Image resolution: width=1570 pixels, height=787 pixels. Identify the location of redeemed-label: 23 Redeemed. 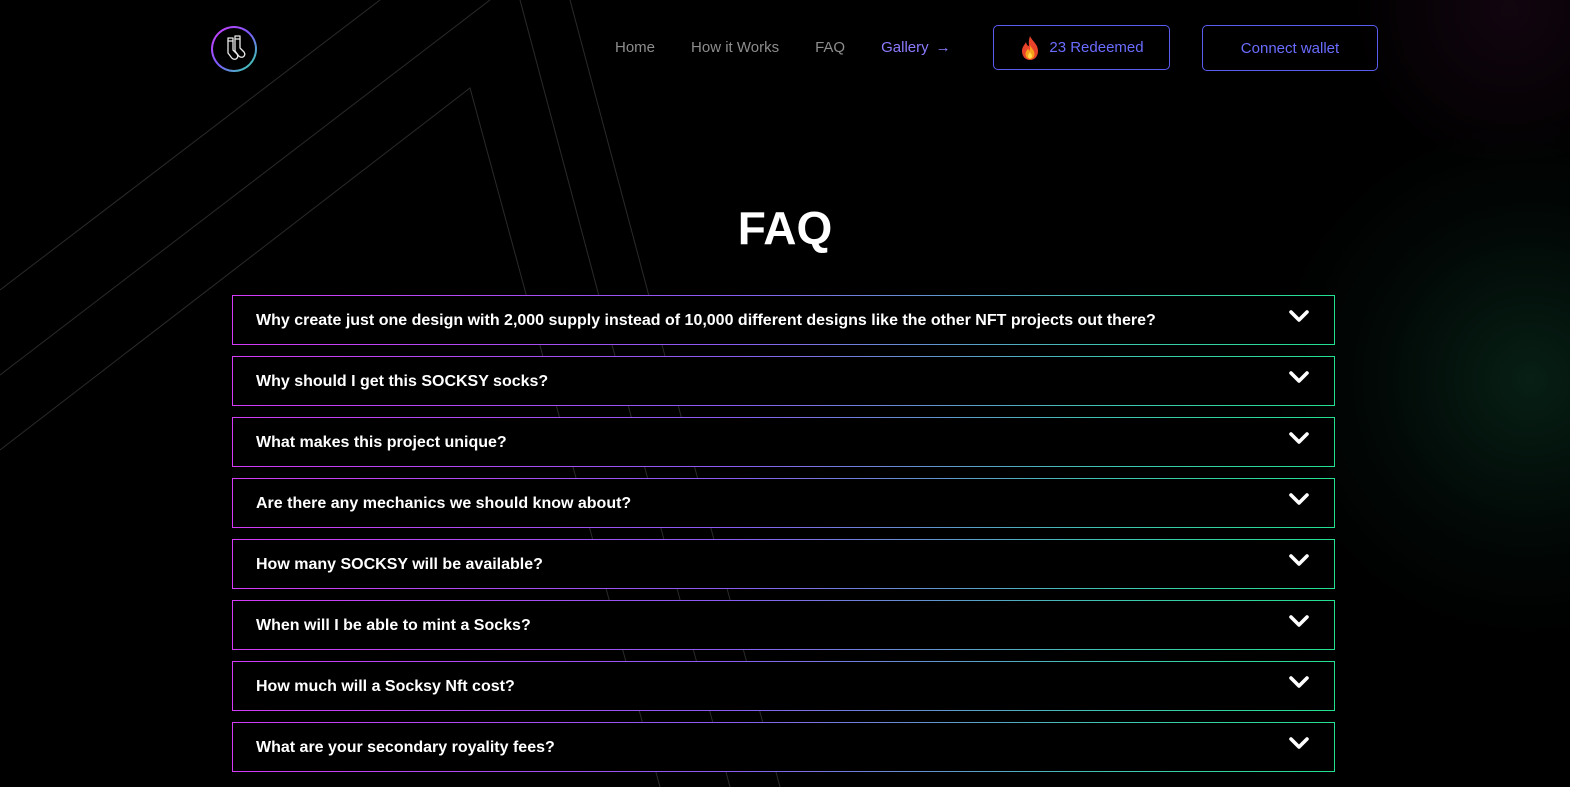
(1096, 47).